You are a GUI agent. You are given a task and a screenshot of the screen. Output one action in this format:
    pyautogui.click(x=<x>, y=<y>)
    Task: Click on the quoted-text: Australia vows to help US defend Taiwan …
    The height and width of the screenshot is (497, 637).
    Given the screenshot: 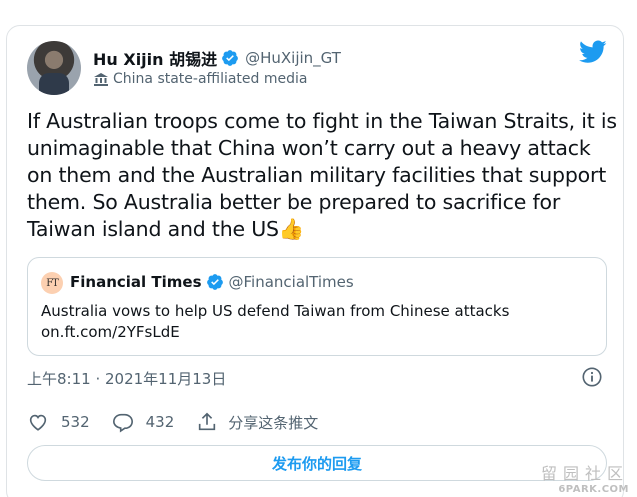 What is the action you would take?
    pyautogui.click(x=275, y=311)
    